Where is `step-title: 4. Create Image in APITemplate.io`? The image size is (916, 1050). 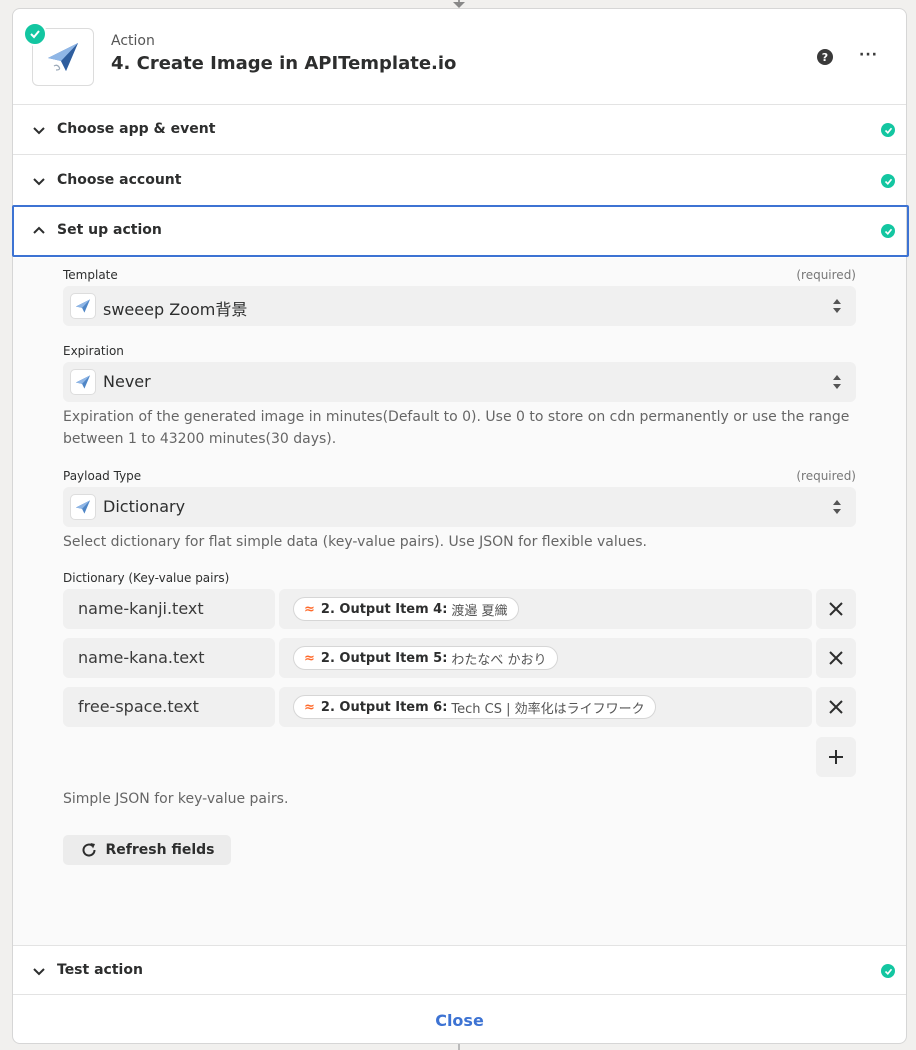
step-title: 4. Create Image in APITemplate.io is located at coordinates (284, 63).